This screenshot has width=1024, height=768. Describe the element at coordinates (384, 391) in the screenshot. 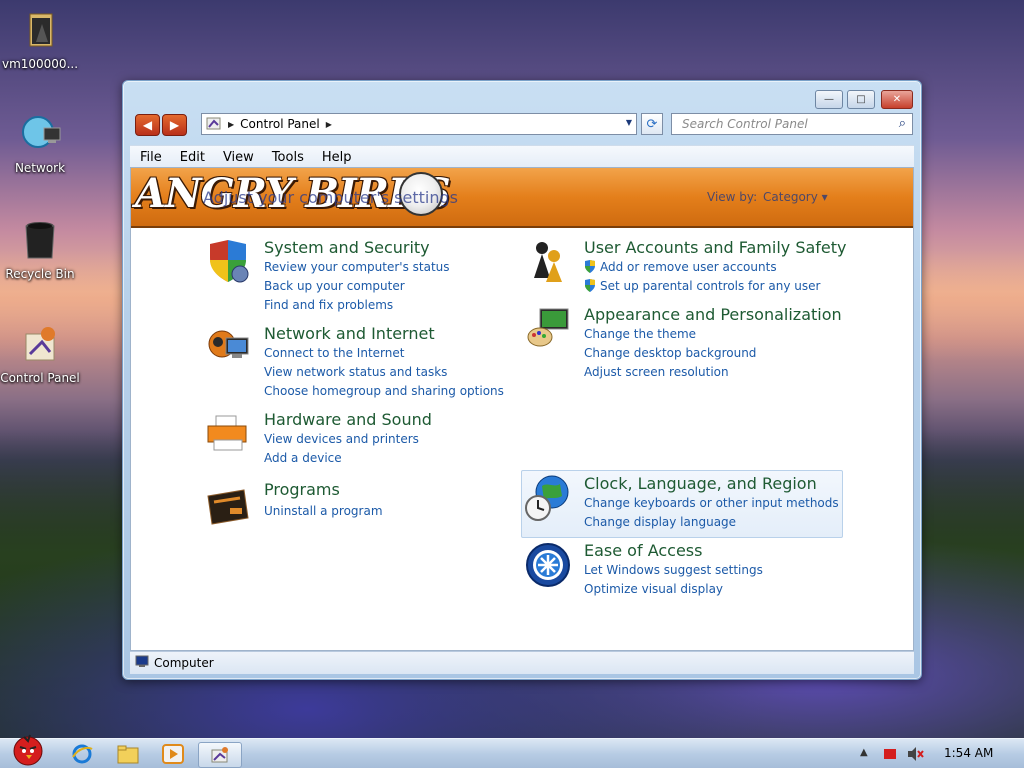

I see `task-link: Choose homegroup and sharing options` at that location.